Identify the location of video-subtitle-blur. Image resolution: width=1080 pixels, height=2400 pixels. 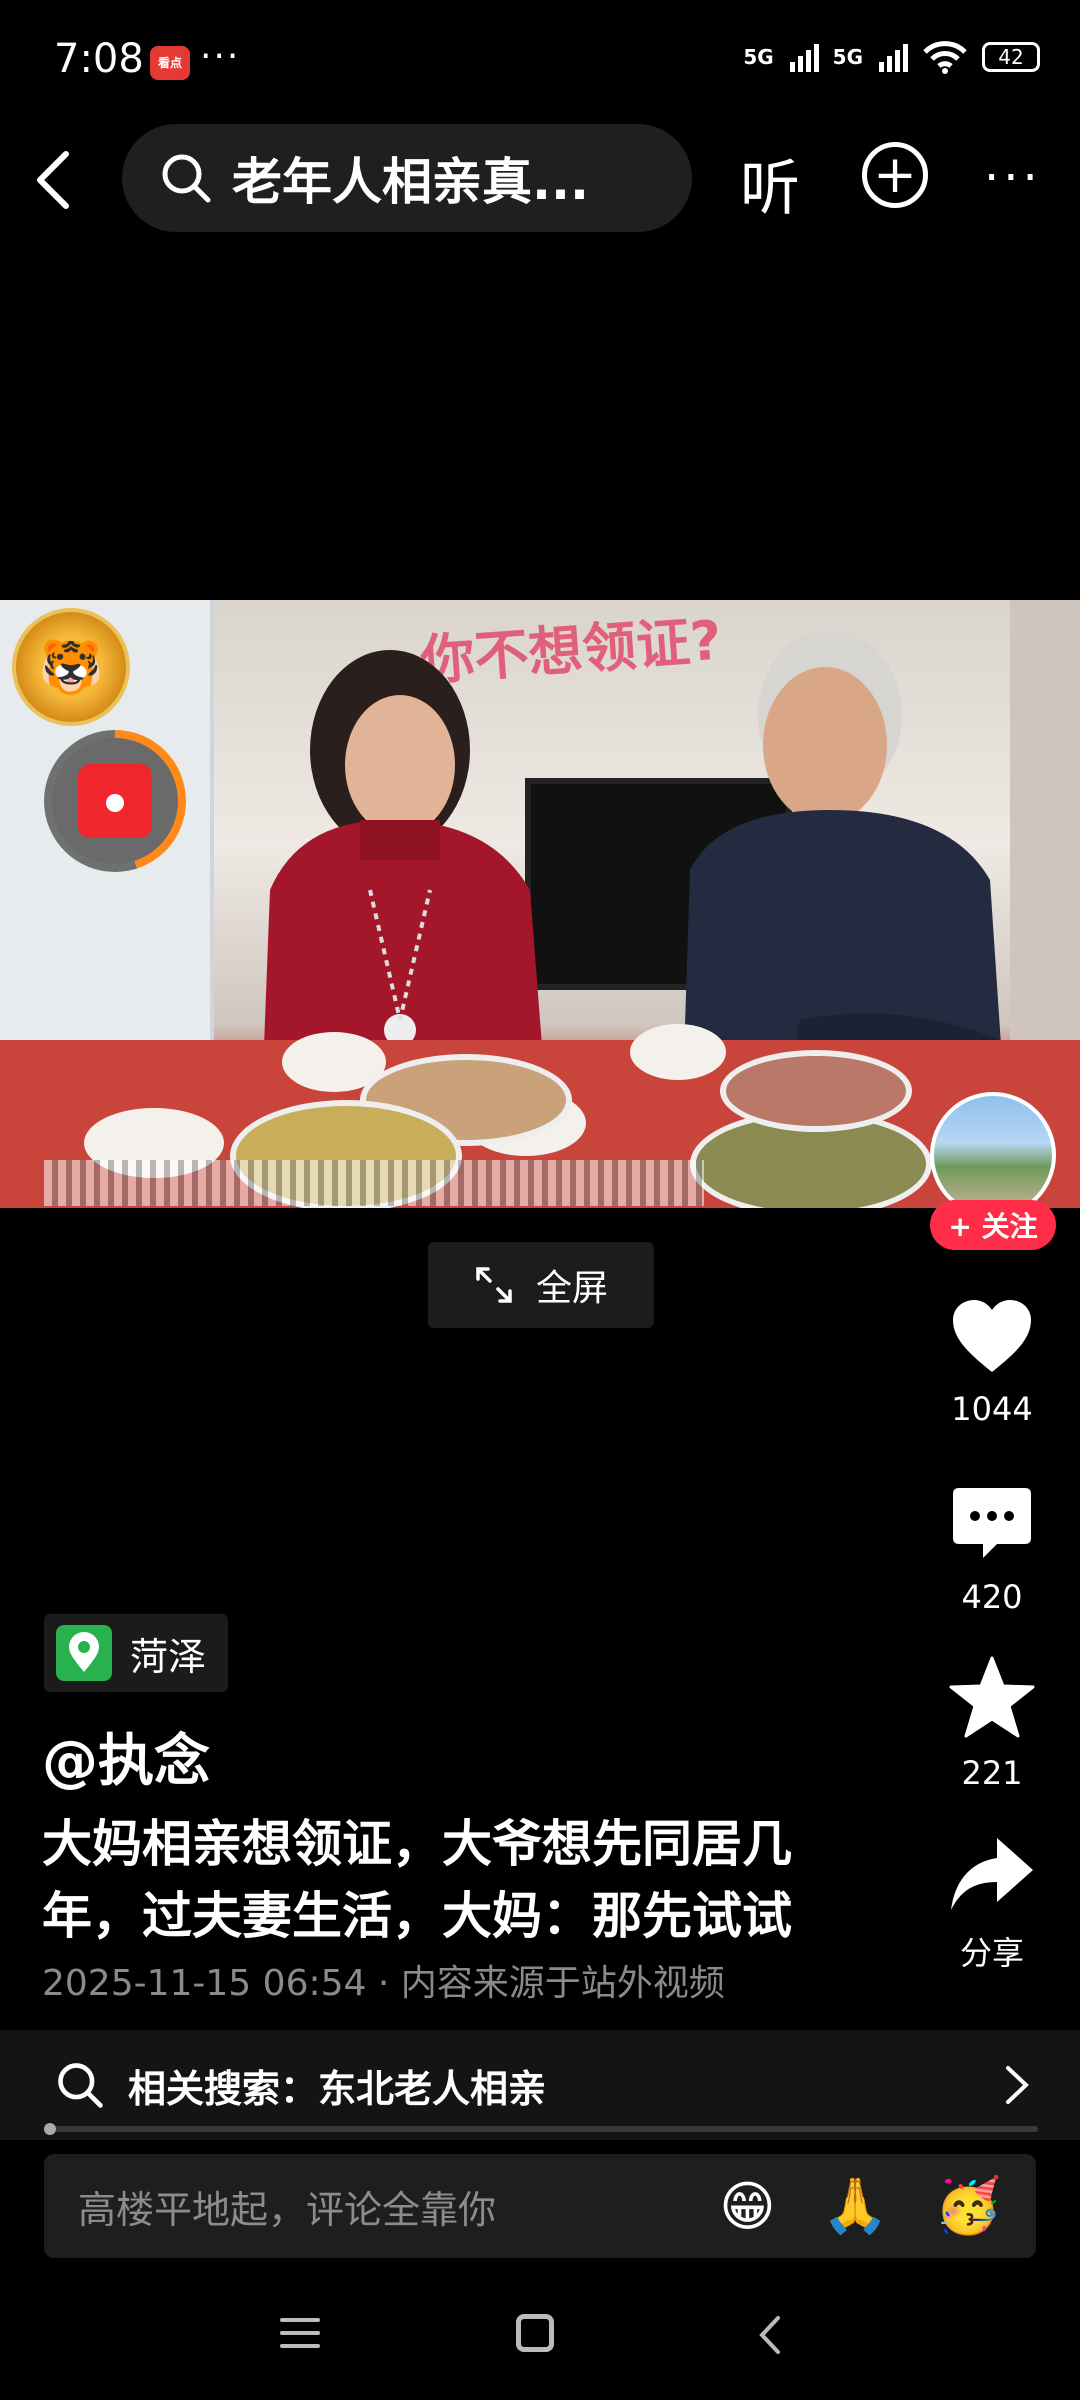
(374, 1183).